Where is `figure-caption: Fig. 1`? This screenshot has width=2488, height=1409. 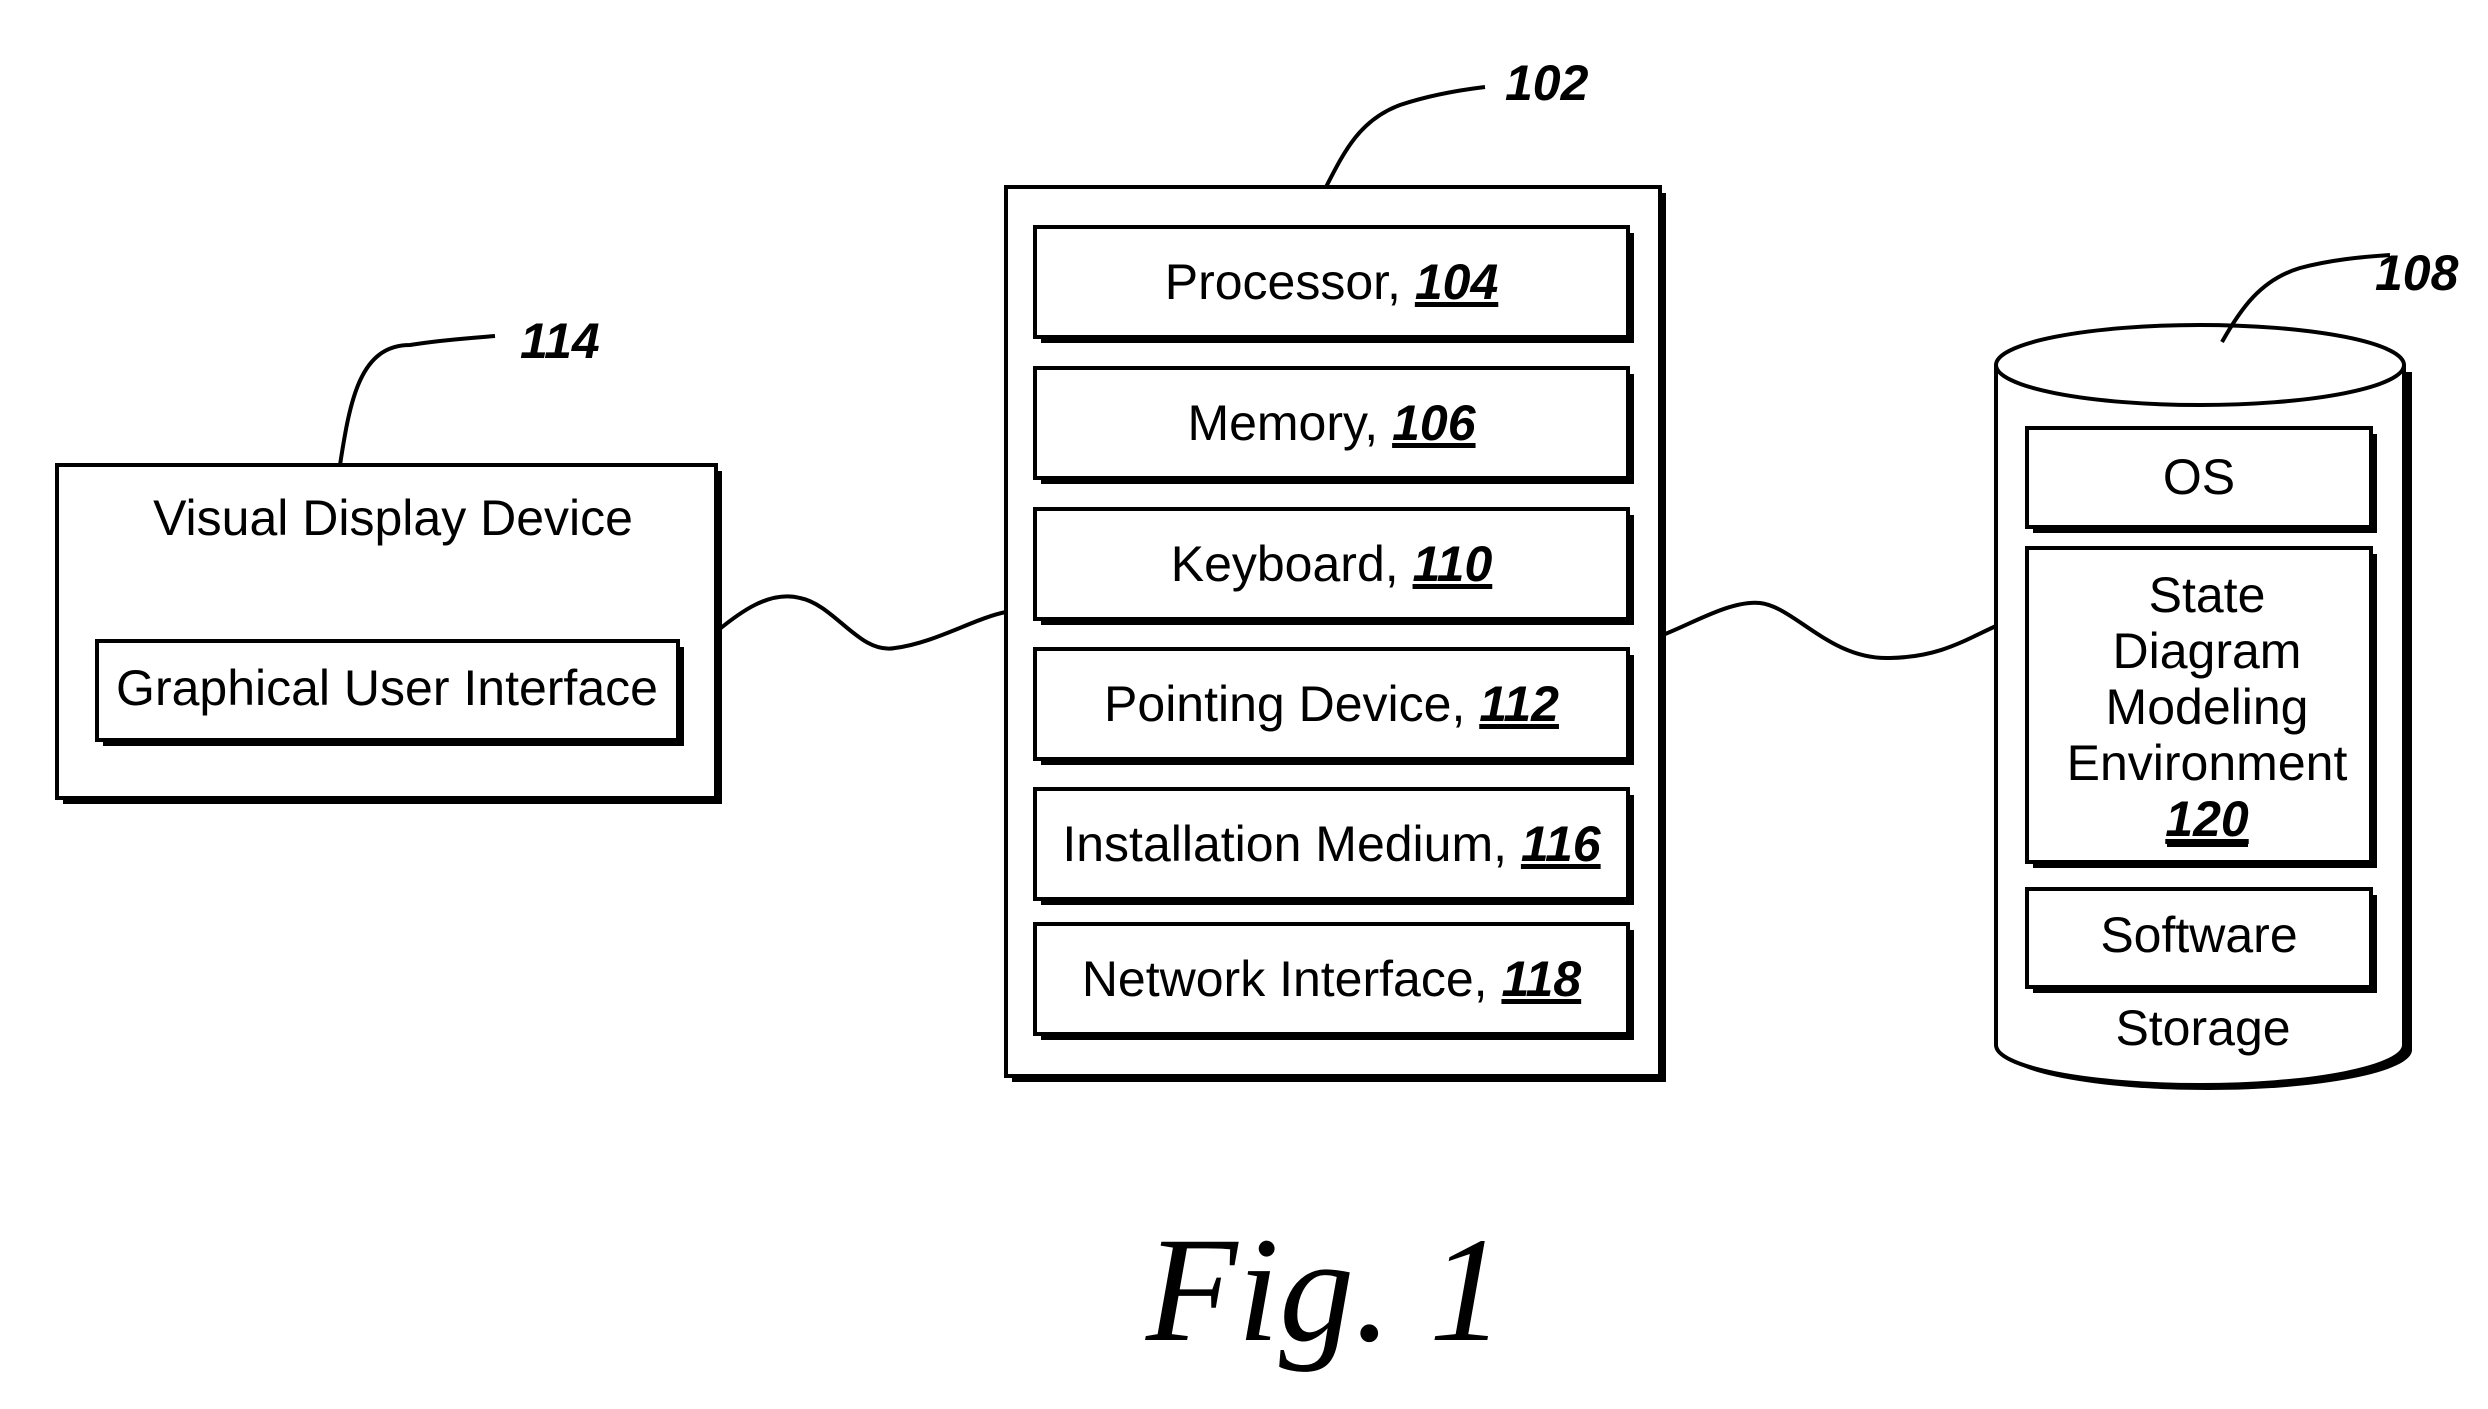
figure-caption: Fig. 1 is located at coordinates (1324, 1290).